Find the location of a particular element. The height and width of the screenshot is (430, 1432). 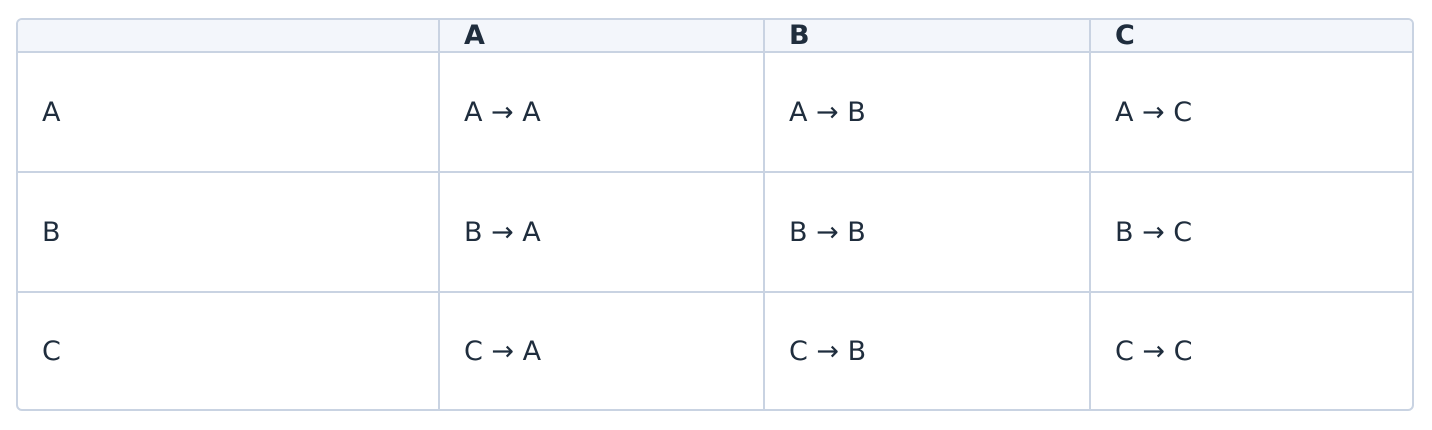

table-cell: C → A is located at coordinates (602, 350).